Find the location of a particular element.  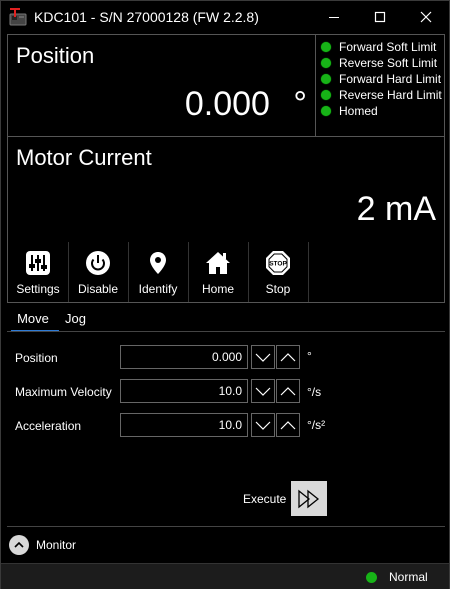

window-title: KDC101 - S/N 27000128 (FW 2.2.8) is located at coordinates (146, 17).